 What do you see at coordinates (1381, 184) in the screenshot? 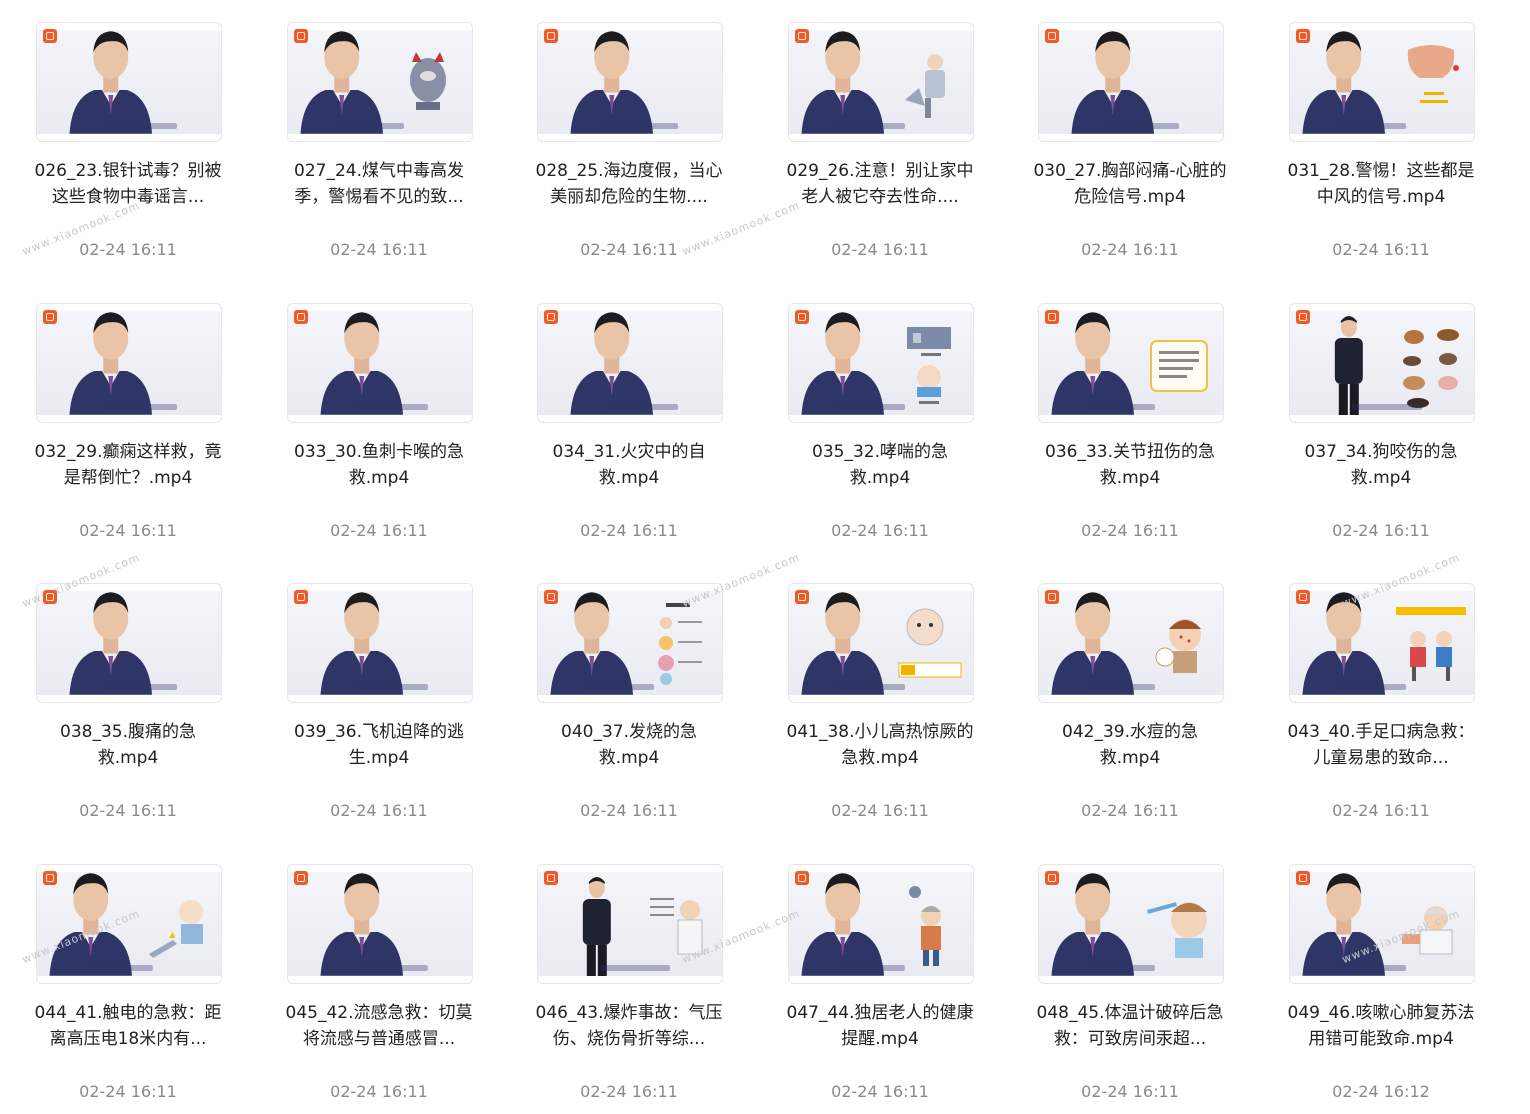
I see `video-title: 031_28.警惕！这些都是中风的信号.mp4` at bounding box center [1381, 184].